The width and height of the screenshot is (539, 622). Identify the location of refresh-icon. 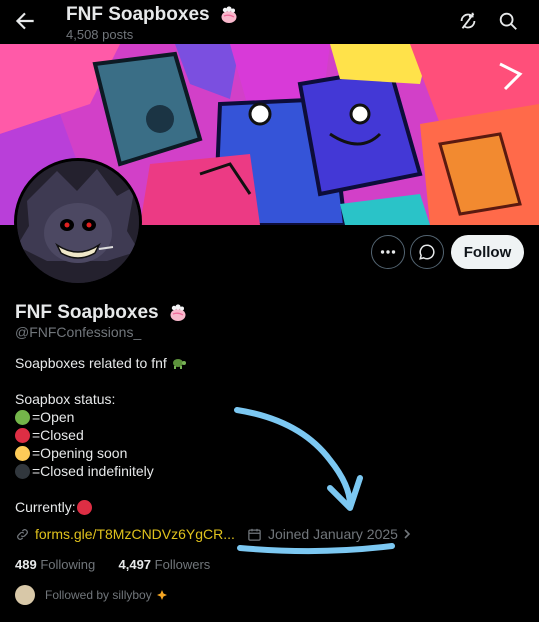
(468, 21).